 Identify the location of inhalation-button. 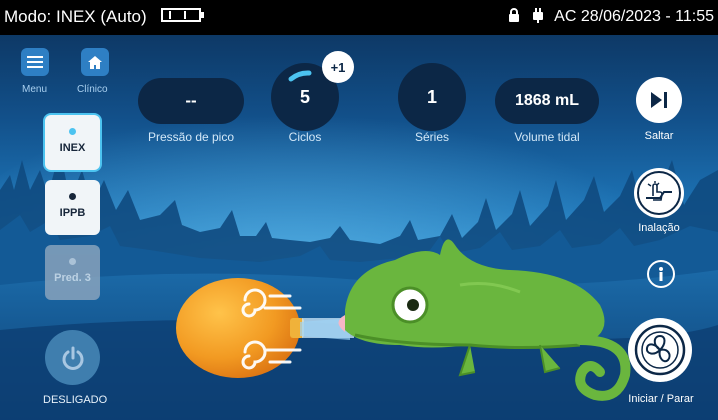
(659, 193).